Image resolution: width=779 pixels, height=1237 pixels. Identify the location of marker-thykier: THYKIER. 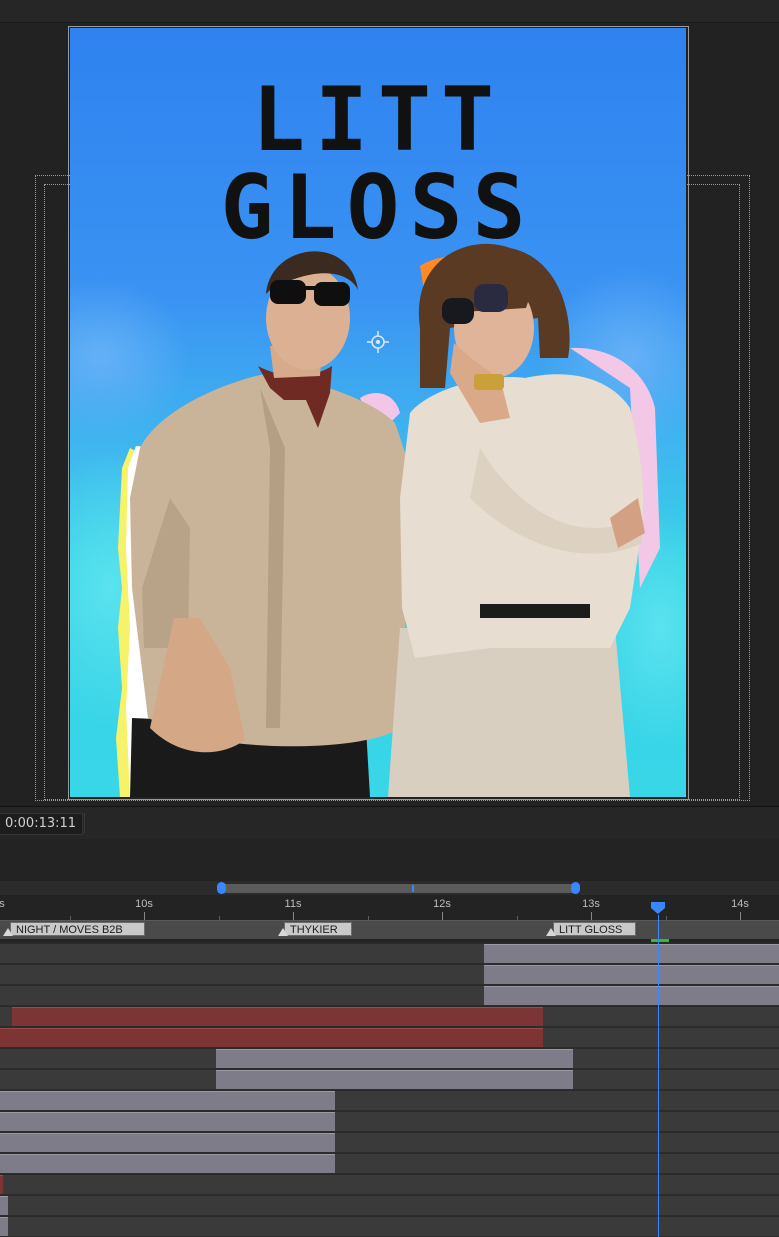
(318, 929).